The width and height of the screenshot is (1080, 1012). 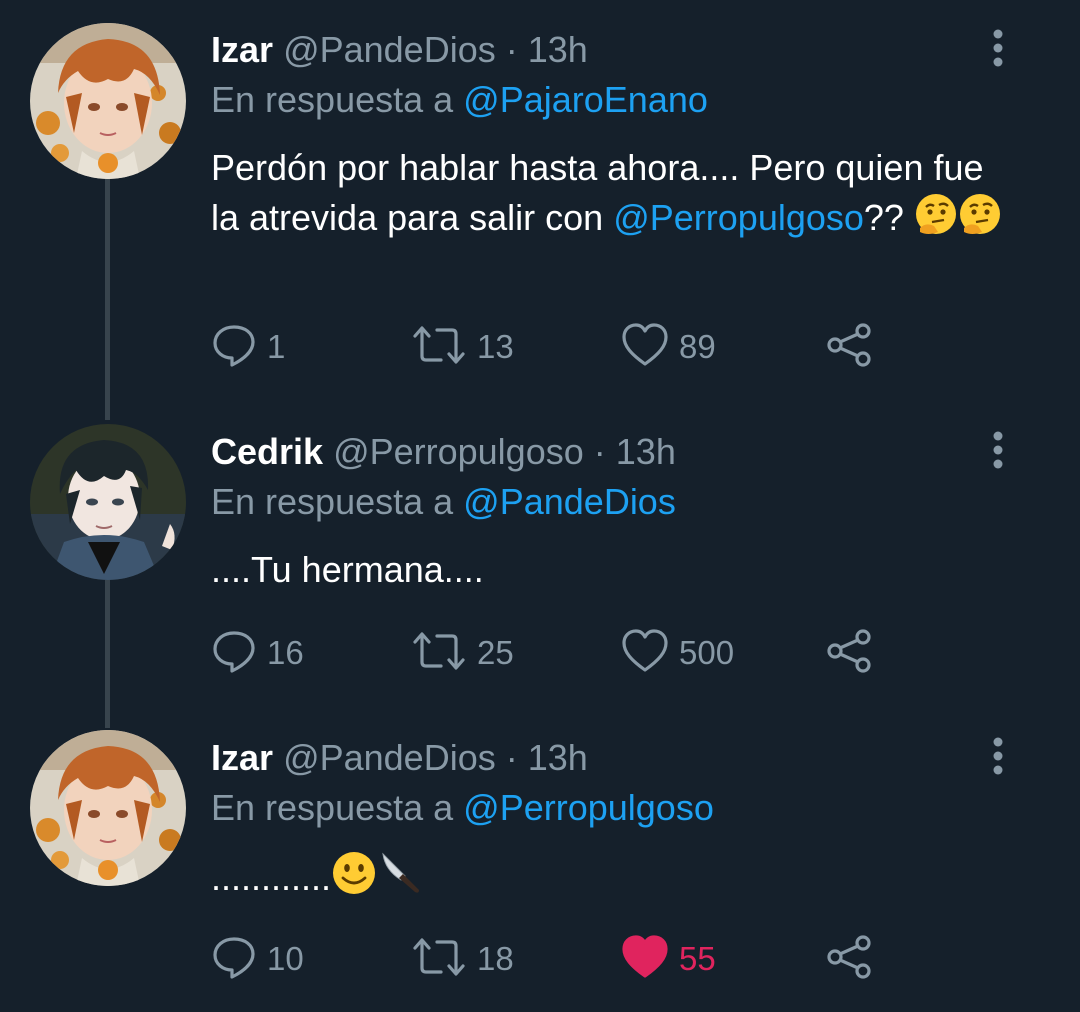 I want to click on retweet-count: 13, so click(x=495, y=346).